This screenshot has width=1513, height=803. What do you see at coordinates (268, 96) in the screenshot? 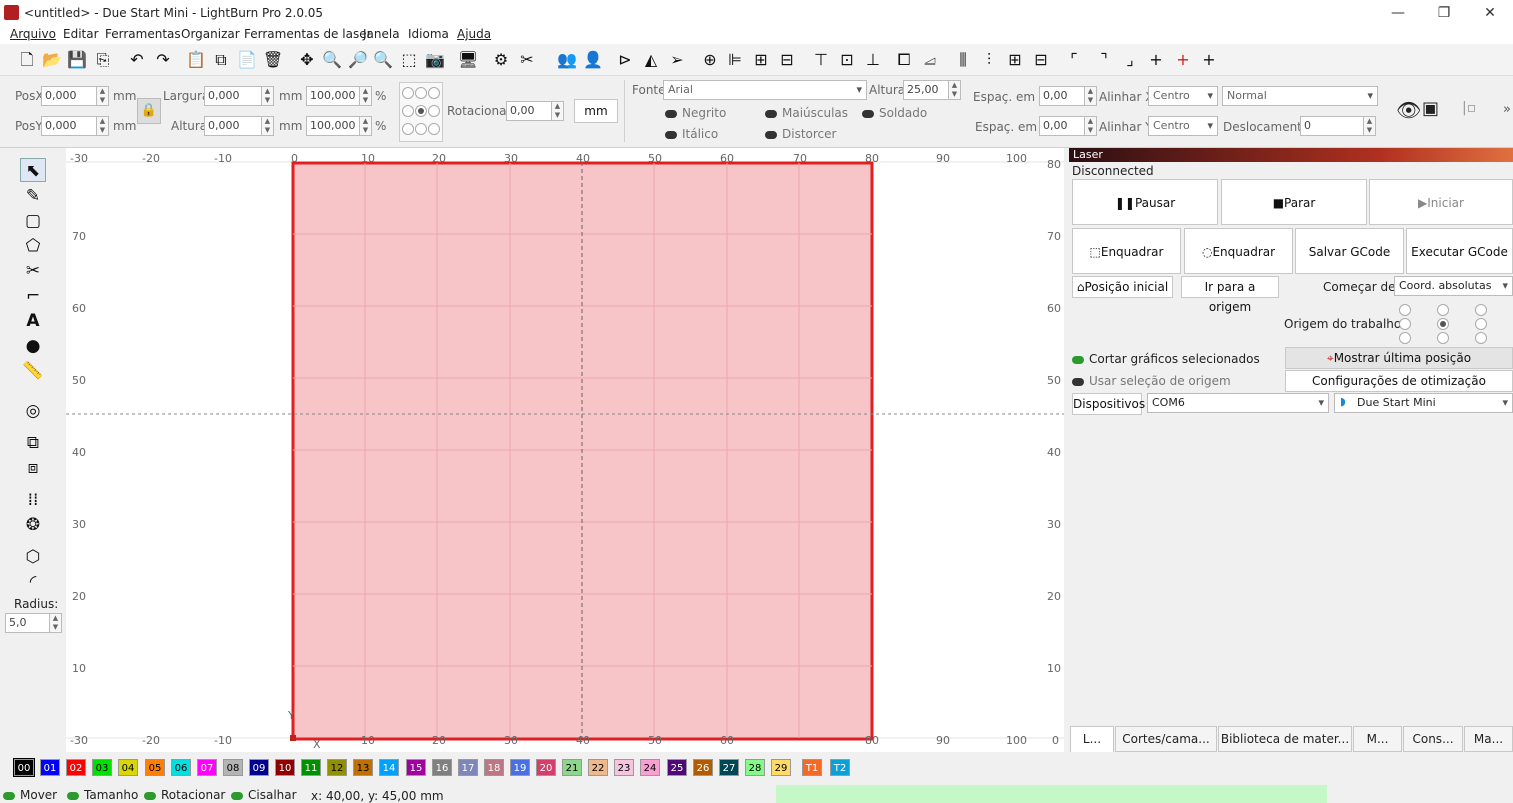
I see `width-spinner: ▲ ▼` at bounding box center [268, 96].